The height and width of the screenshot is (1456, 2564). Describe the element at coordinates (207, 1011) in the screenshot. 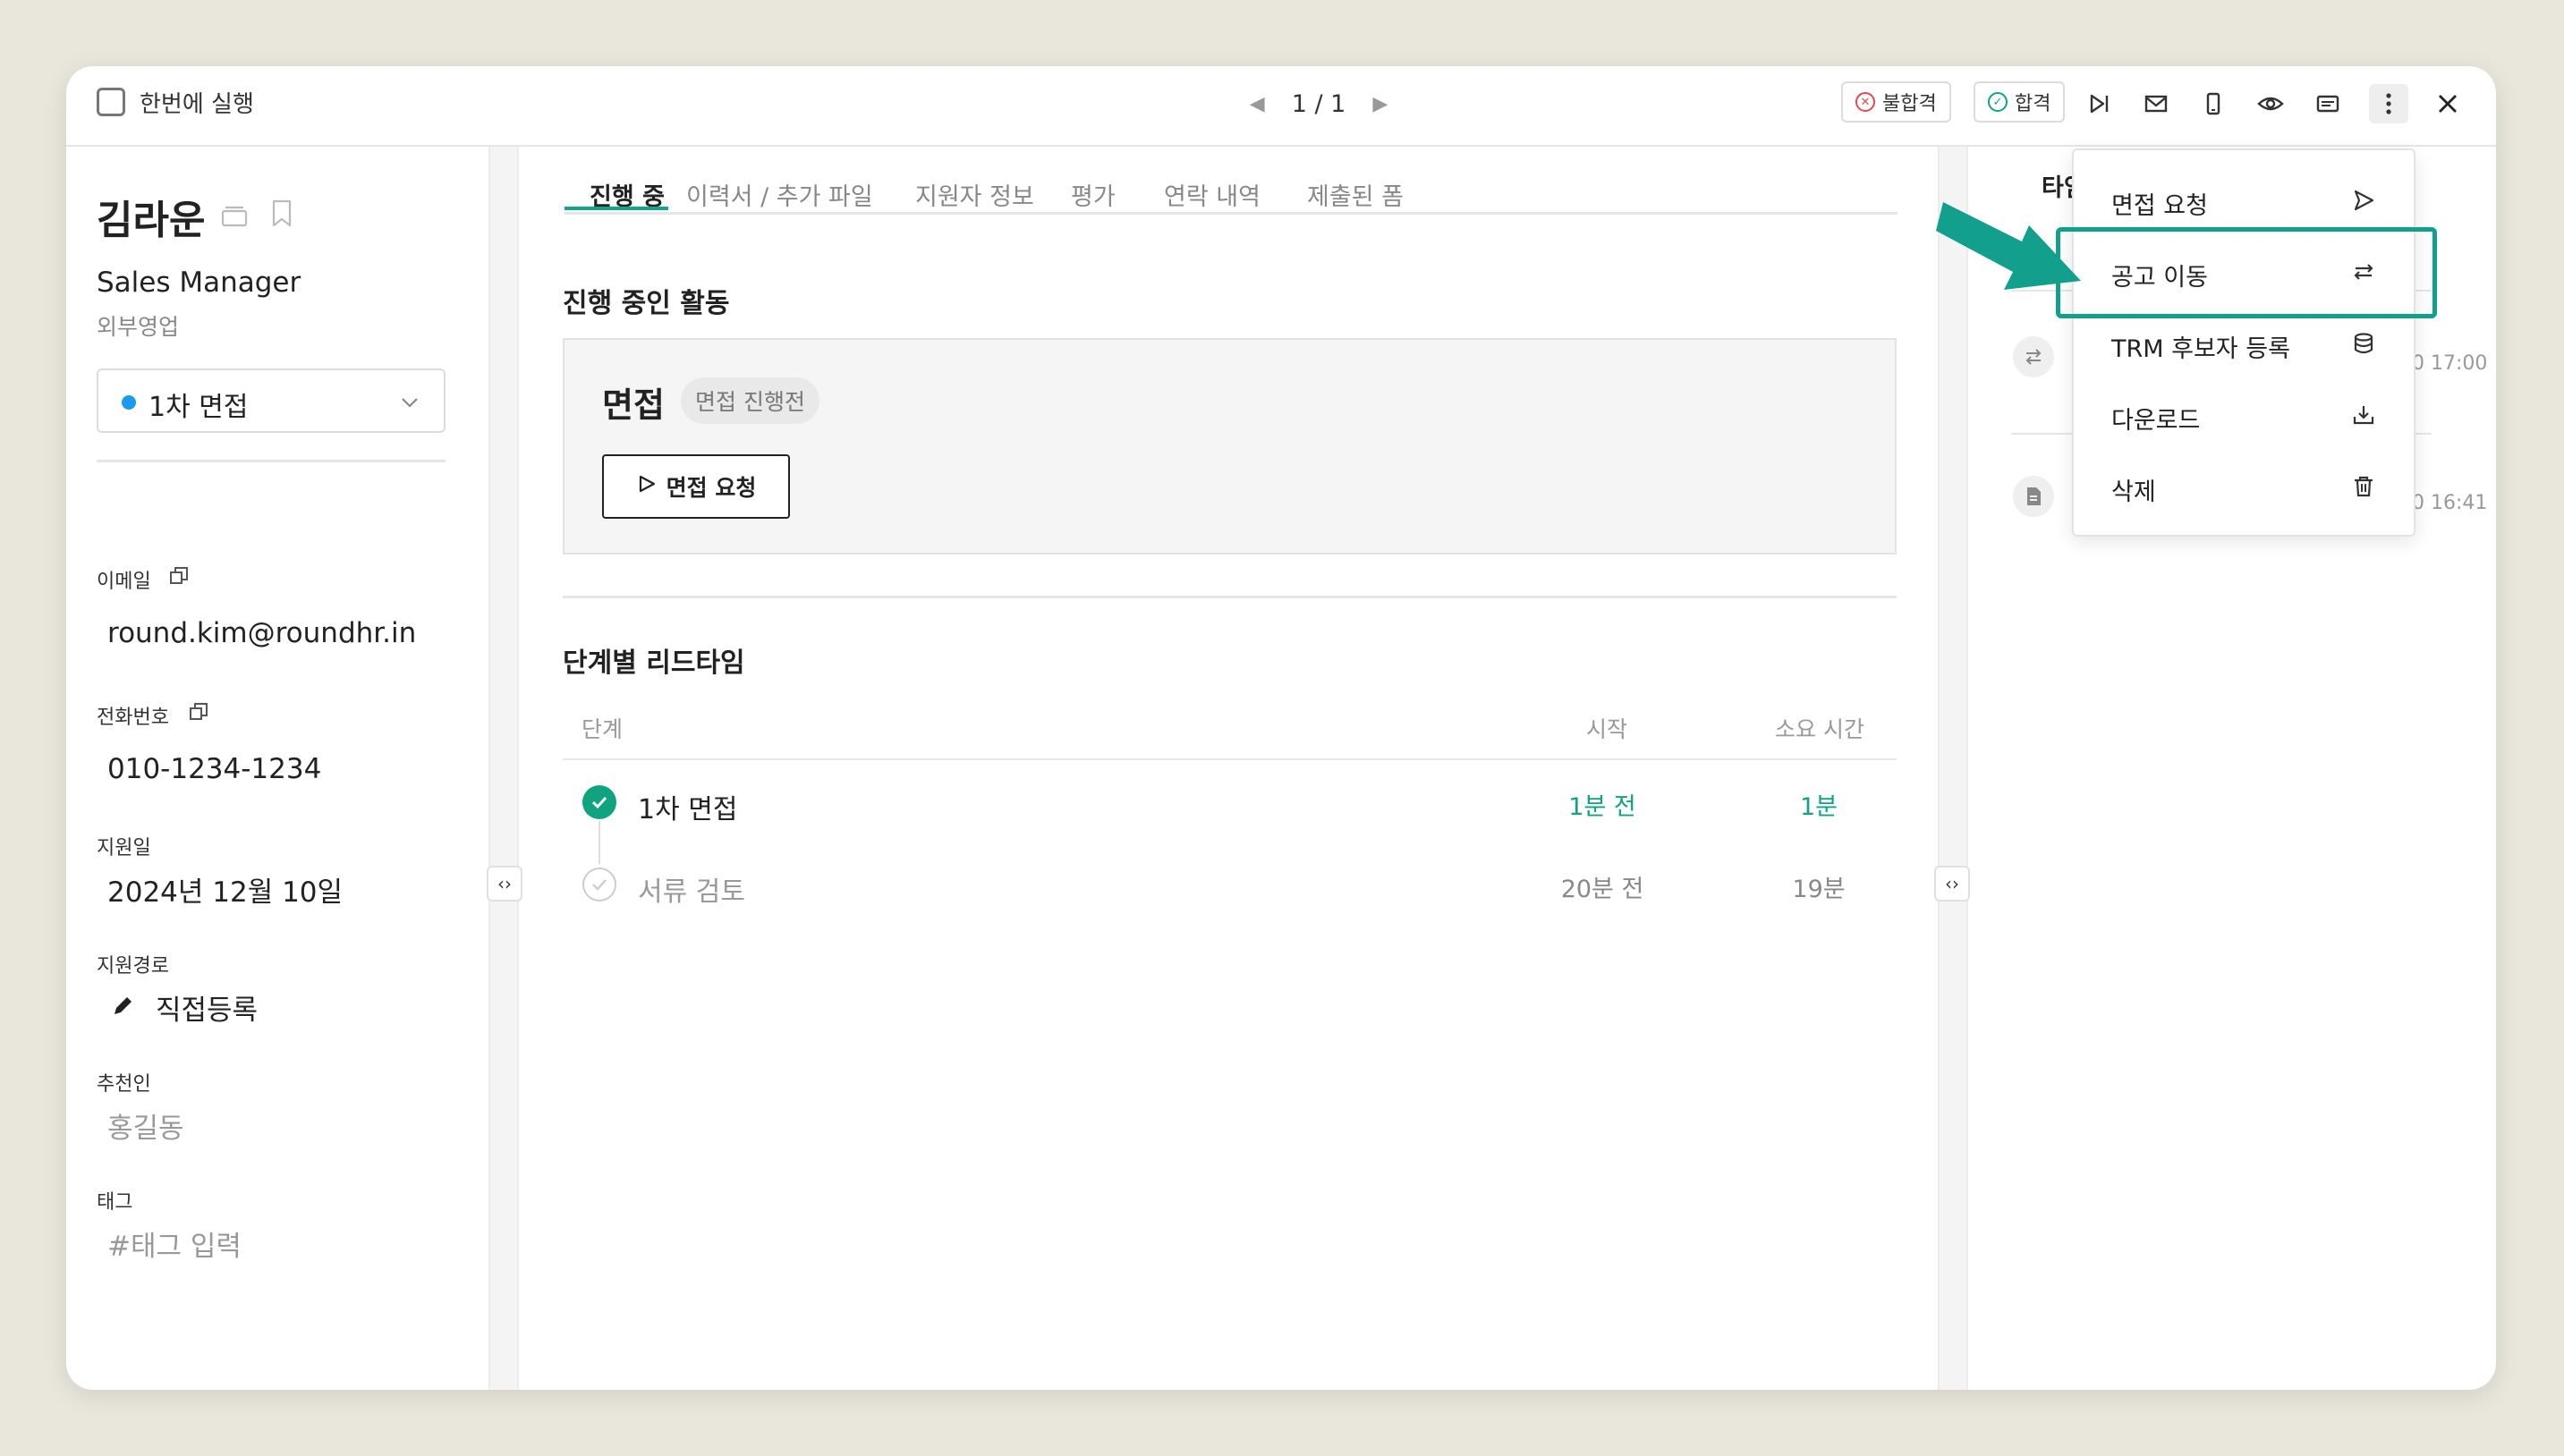

I see `source-value: 직접등록` at that location.